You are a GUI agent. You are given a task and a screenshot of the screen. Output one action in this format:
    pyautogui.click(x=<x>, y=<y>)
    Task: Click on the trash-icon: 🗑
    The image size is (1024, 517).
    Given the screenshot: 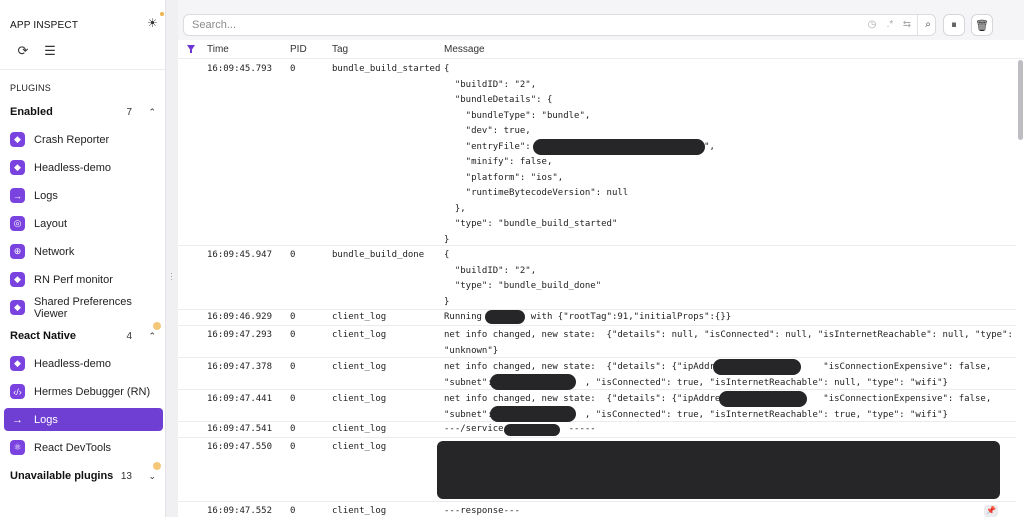 What is the action you would take?
    pyautogui.click(x=982, y=25)
    